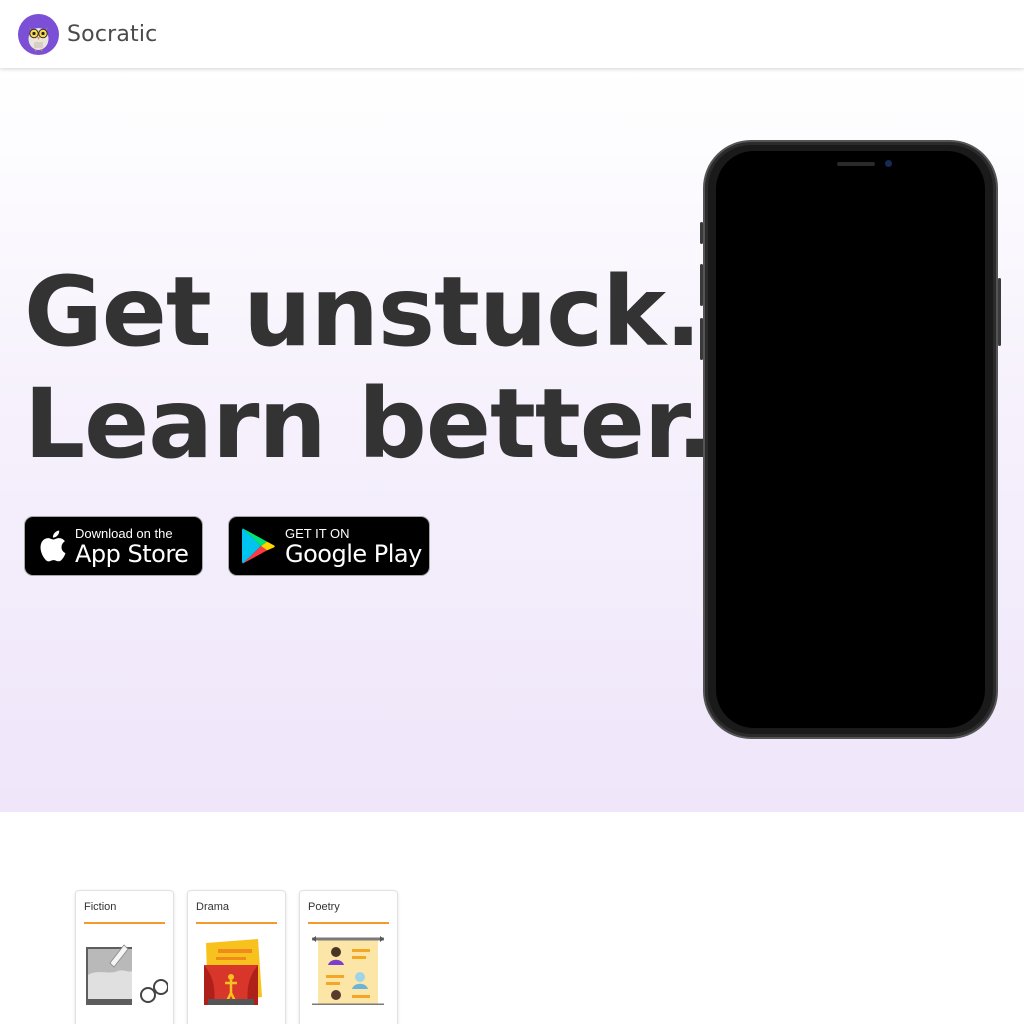  Describe the element at coordinates (353, 553) in the screenshot. I see `google-play-large-text: Google Play` at that location.